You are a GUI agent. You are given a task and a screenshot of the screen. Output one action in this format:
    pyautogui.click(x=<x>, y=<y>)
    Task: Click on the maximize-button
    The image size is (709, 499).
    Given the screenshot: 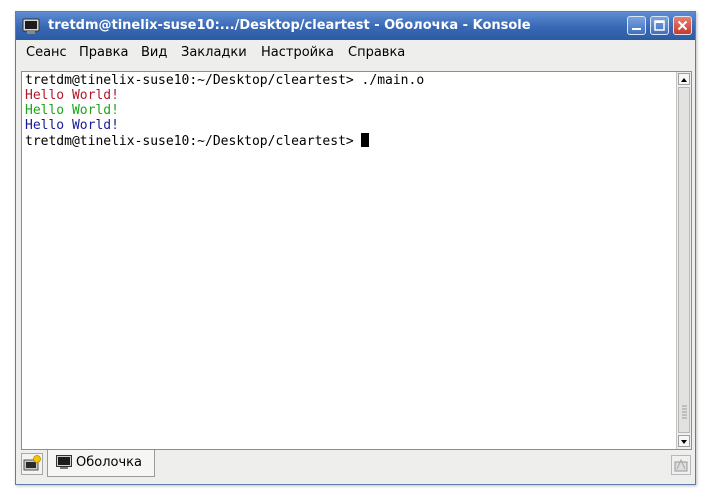 What is the action you would take?
    pyautogui.click(x=659, y=25)
    